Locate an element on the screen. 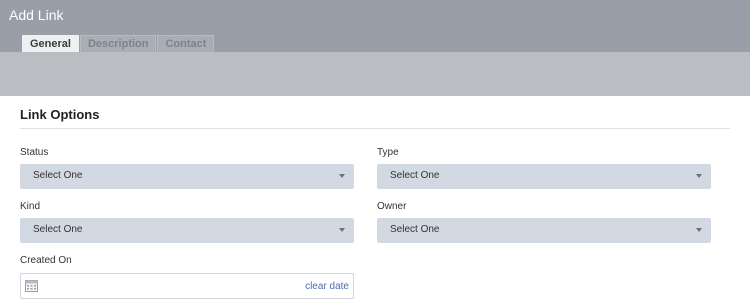 Image resolution: width=750 pixels, height=305 pixels. tab-description: Description is located at coordinates (118, 43).